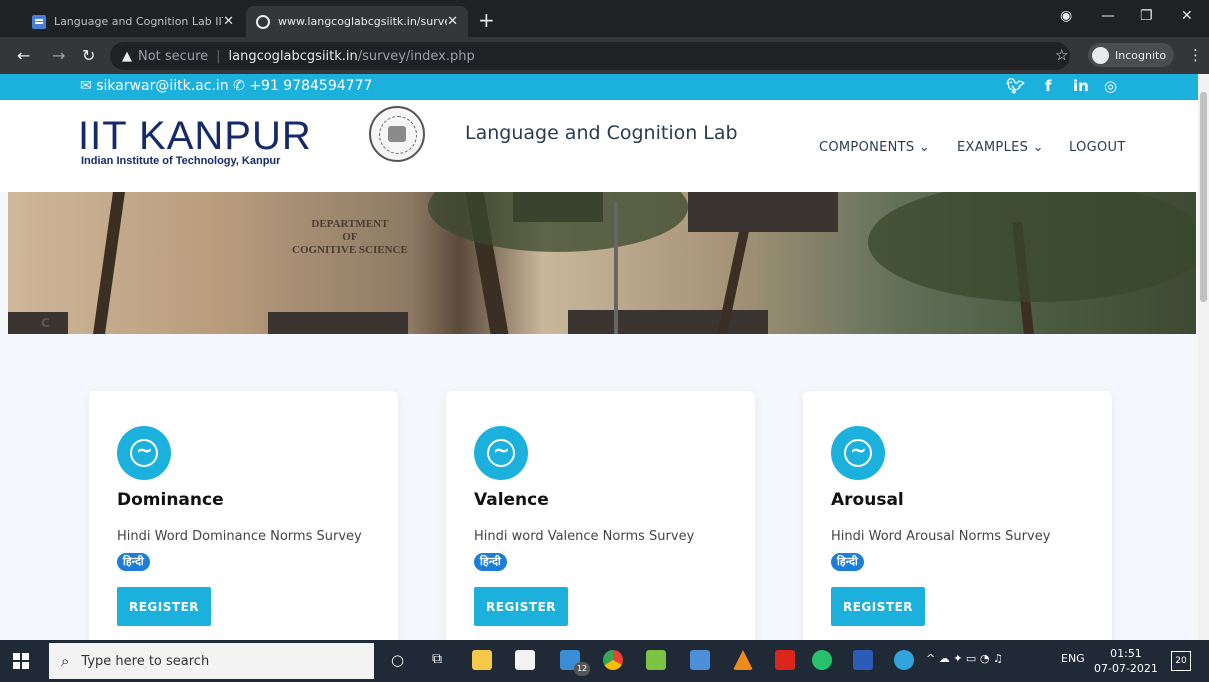 This screenshot has height=682, width=1209. I want to click on card-title: Valence, so click(511, 500).